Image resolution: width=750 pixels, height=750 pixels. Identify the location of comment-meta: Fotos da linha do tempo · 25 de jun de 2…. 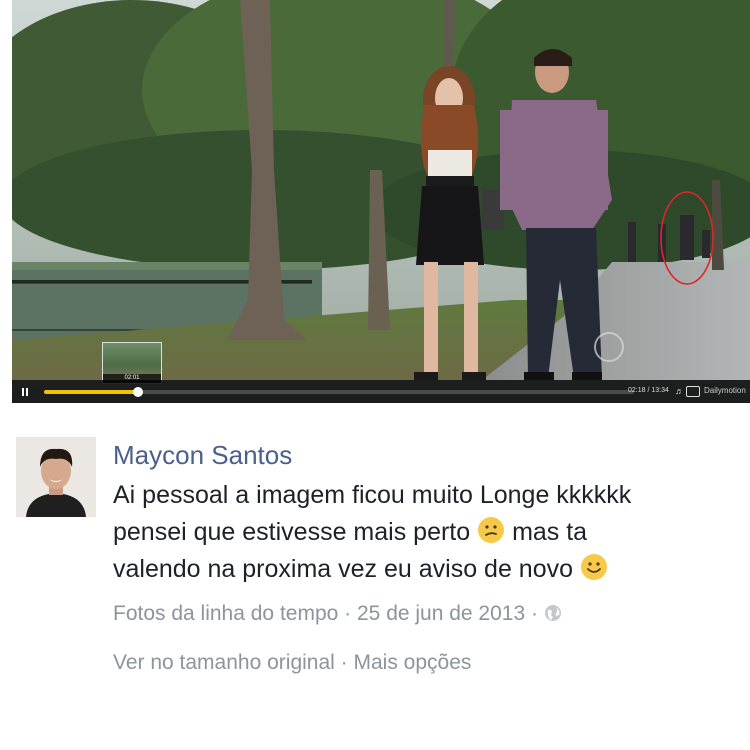
(337, 614).